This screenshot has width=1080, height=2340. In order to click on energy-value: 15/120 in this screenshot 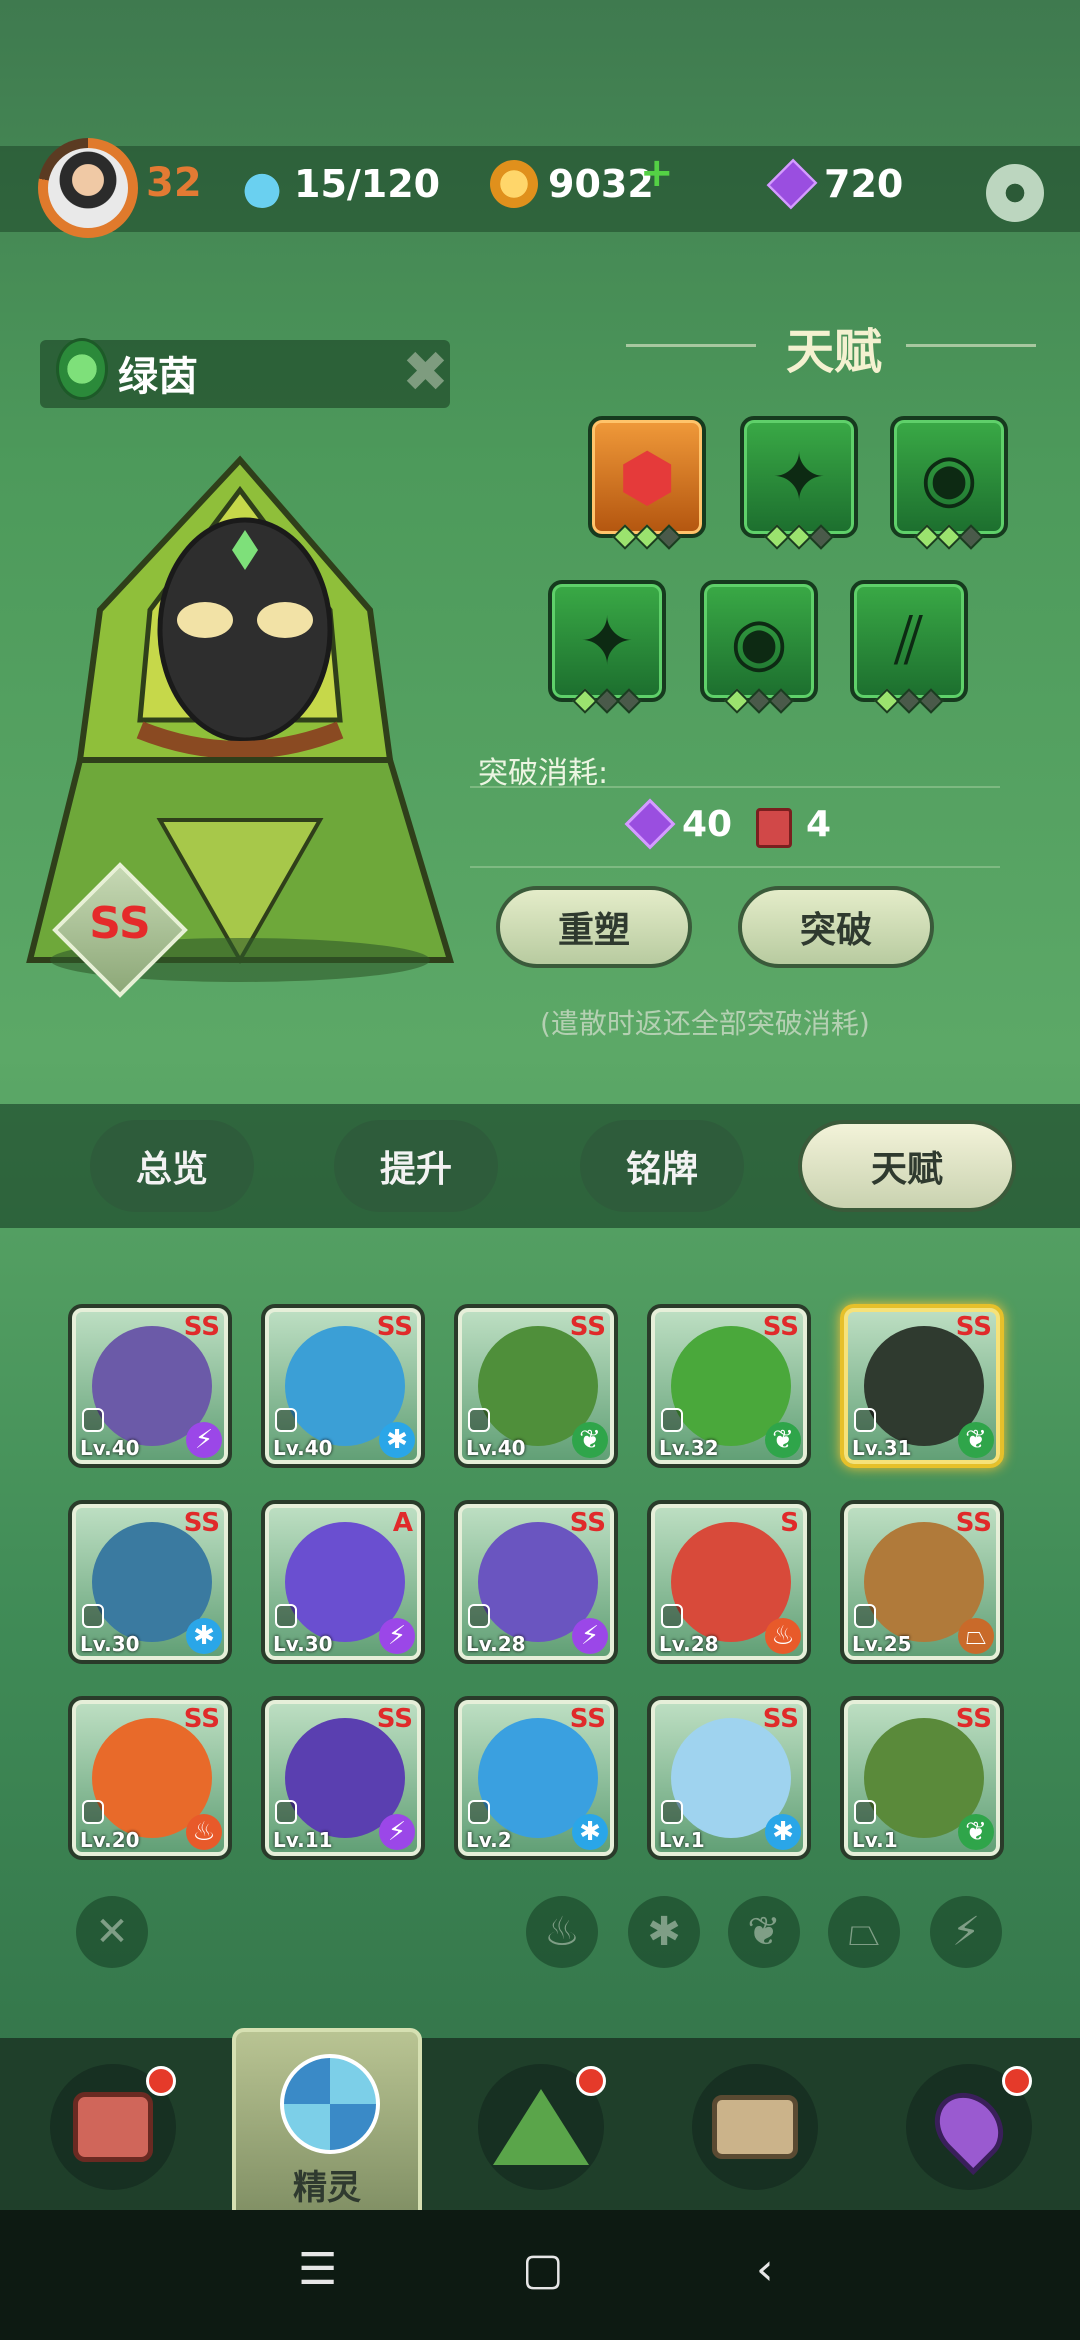, I will do `click(367, 184)`.